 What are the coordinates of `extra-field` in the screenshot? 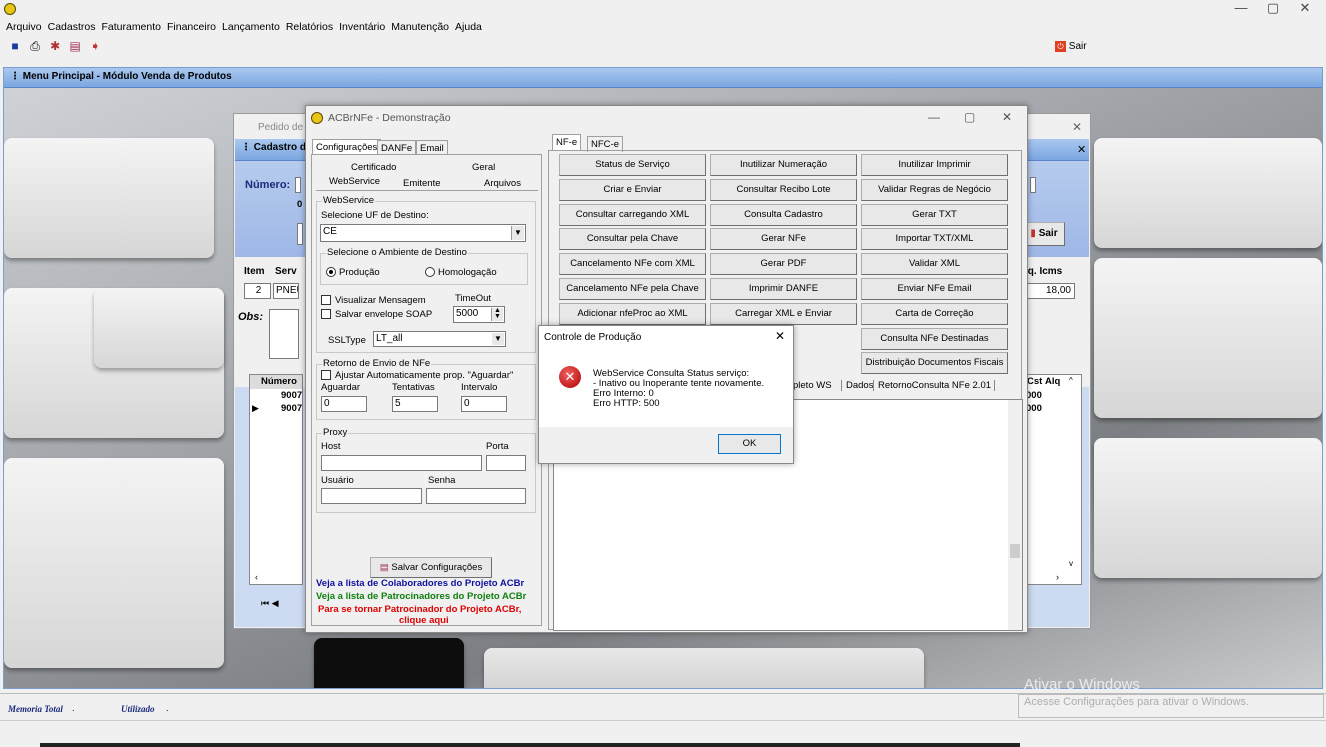 It's located at (1033, 185).